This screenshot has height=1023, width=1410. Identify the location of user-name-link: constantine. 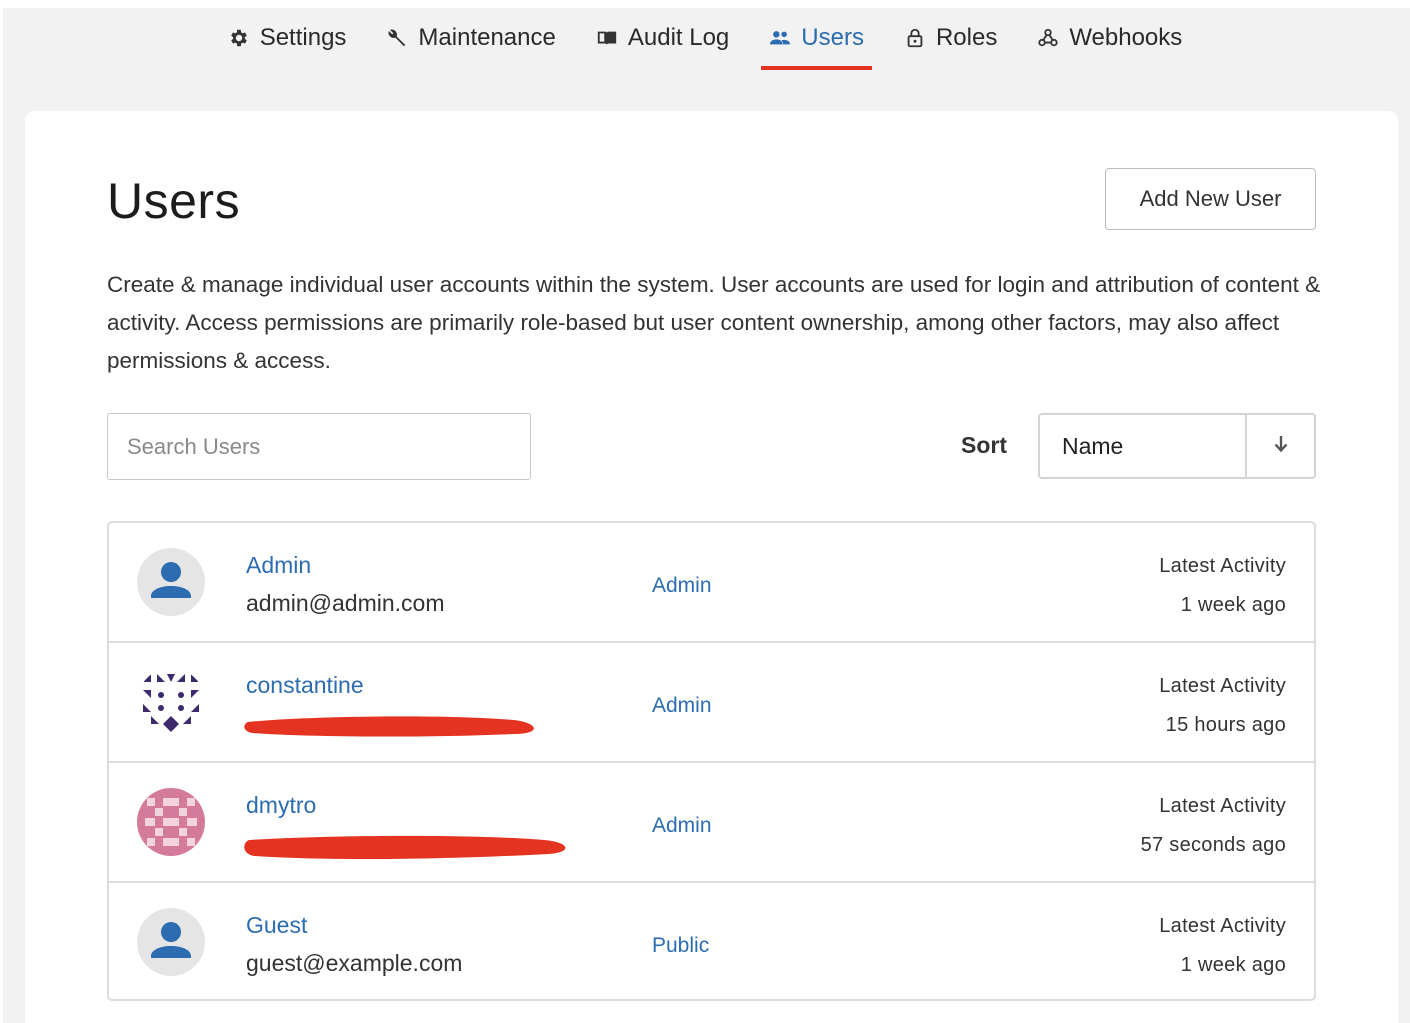
(305, 685).